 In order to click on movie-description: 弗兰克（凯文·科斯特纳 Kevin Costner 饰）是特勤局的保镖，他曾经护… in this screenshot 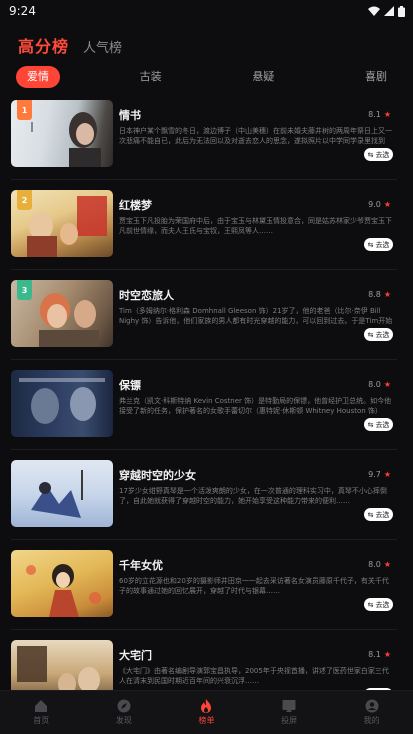, I will do `click(255, 406)`.